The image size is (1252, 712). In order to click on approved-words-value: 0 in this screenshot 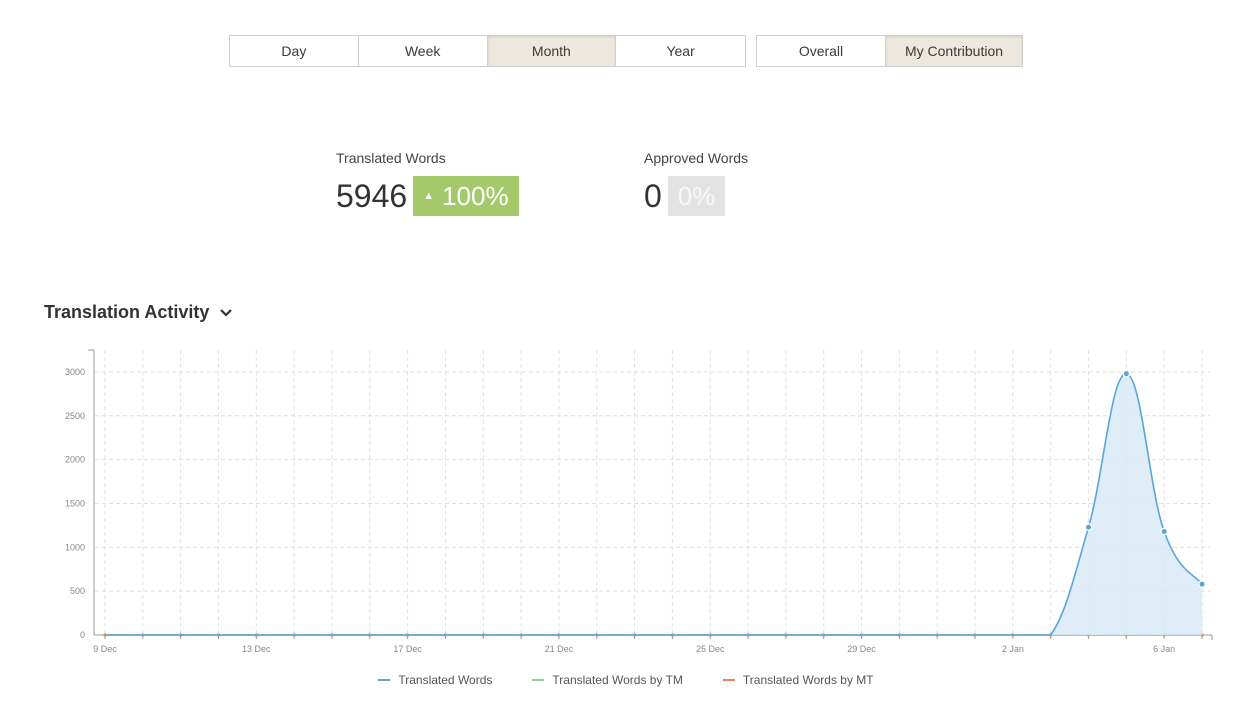, I will do `click(653, 196)`.